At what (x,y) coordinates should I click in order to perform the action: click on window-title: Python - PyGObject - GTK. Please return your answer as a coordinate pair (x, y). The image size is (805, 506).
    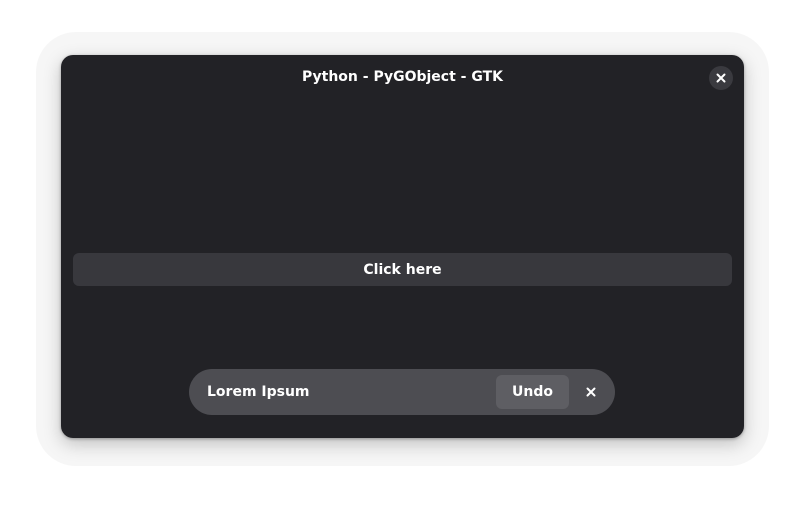
    Looking at the image, I should click on (402, 77).